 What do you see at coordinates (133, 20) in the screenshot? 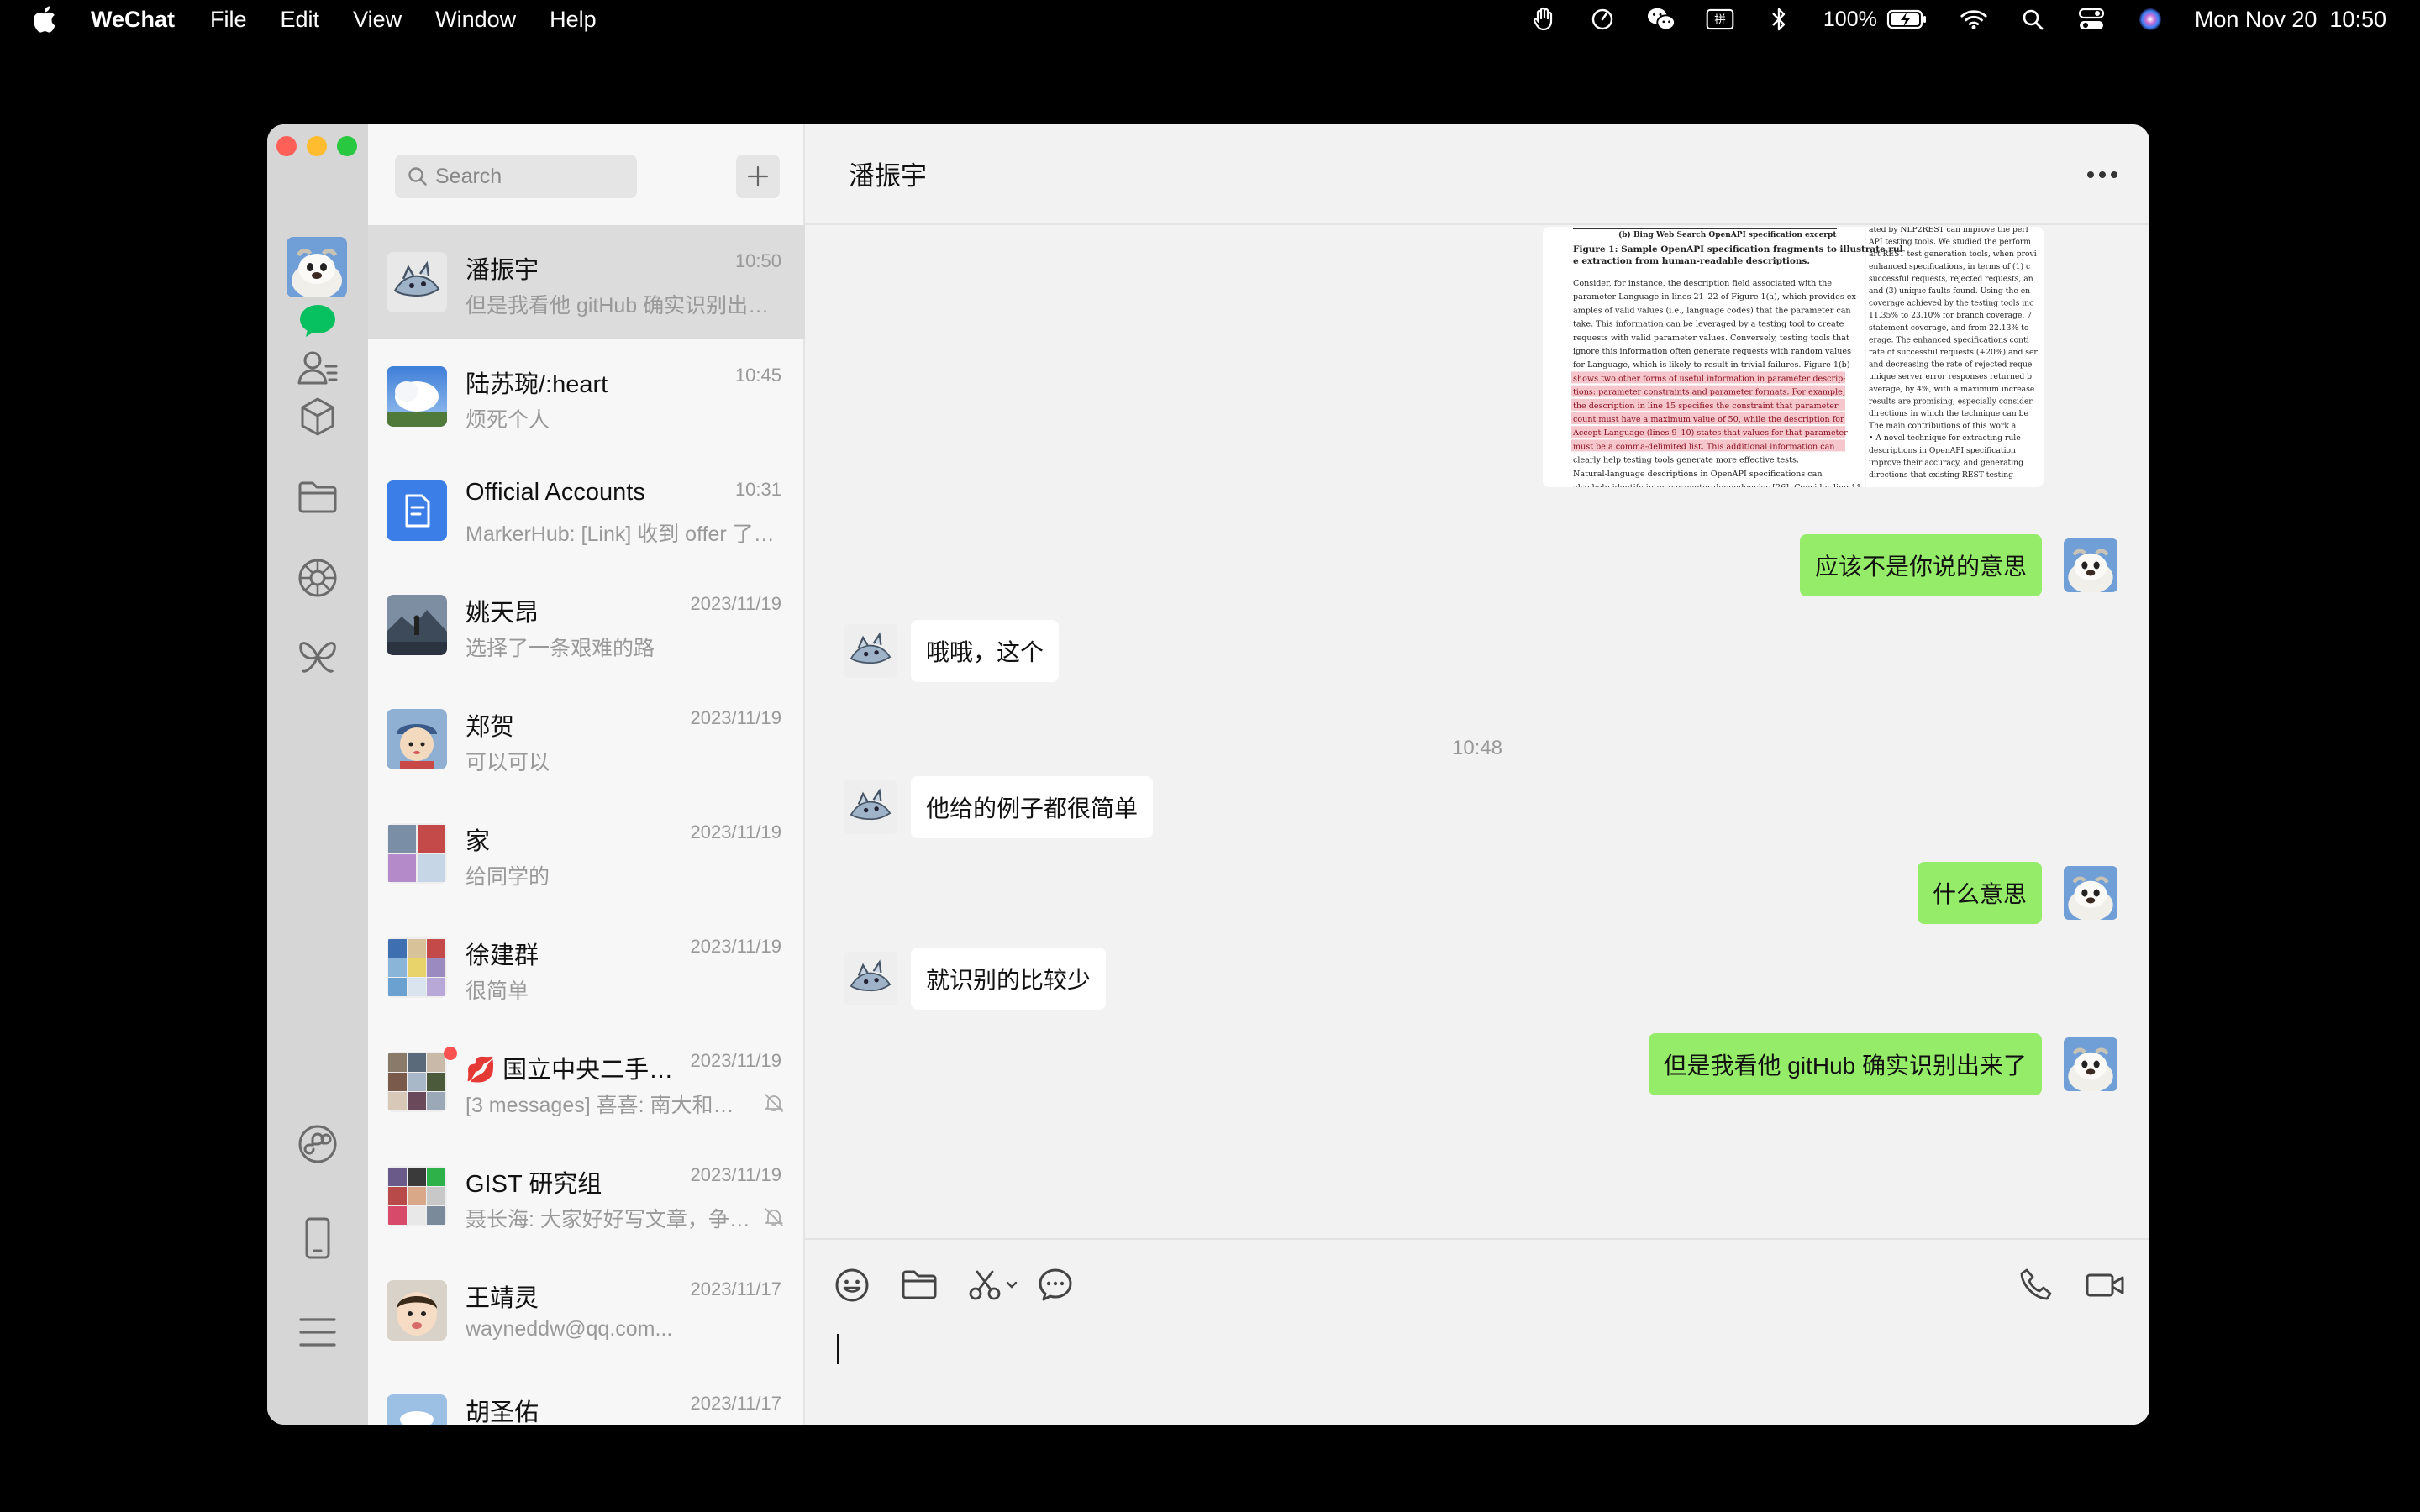
I see `app-name-menu: WeChat` at bounding box center [133, 20].